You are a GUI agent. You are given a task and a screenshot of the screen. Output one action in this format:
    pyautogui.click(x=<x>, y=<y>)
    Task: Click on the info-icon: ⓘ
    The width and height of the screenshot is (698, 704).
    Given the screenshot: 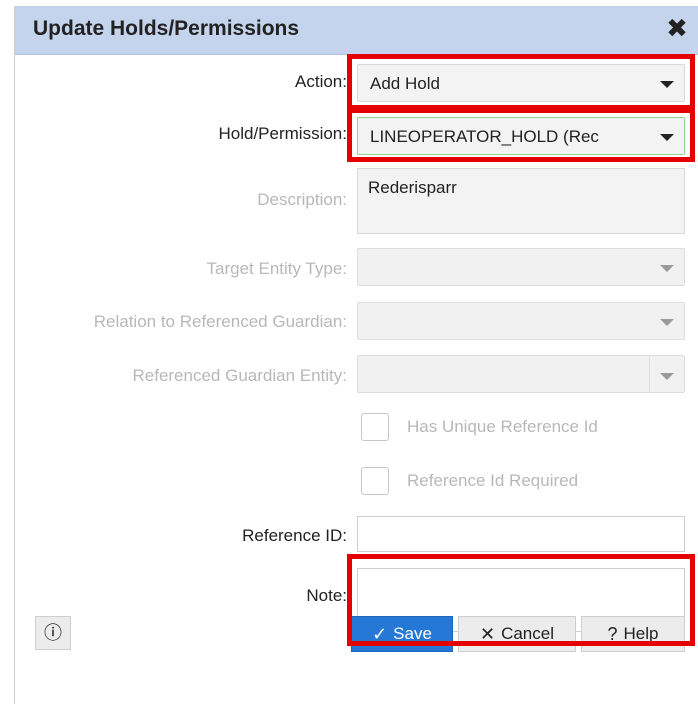 What is the action you would take?
    pyautogui.click(x=53, y=633)
    